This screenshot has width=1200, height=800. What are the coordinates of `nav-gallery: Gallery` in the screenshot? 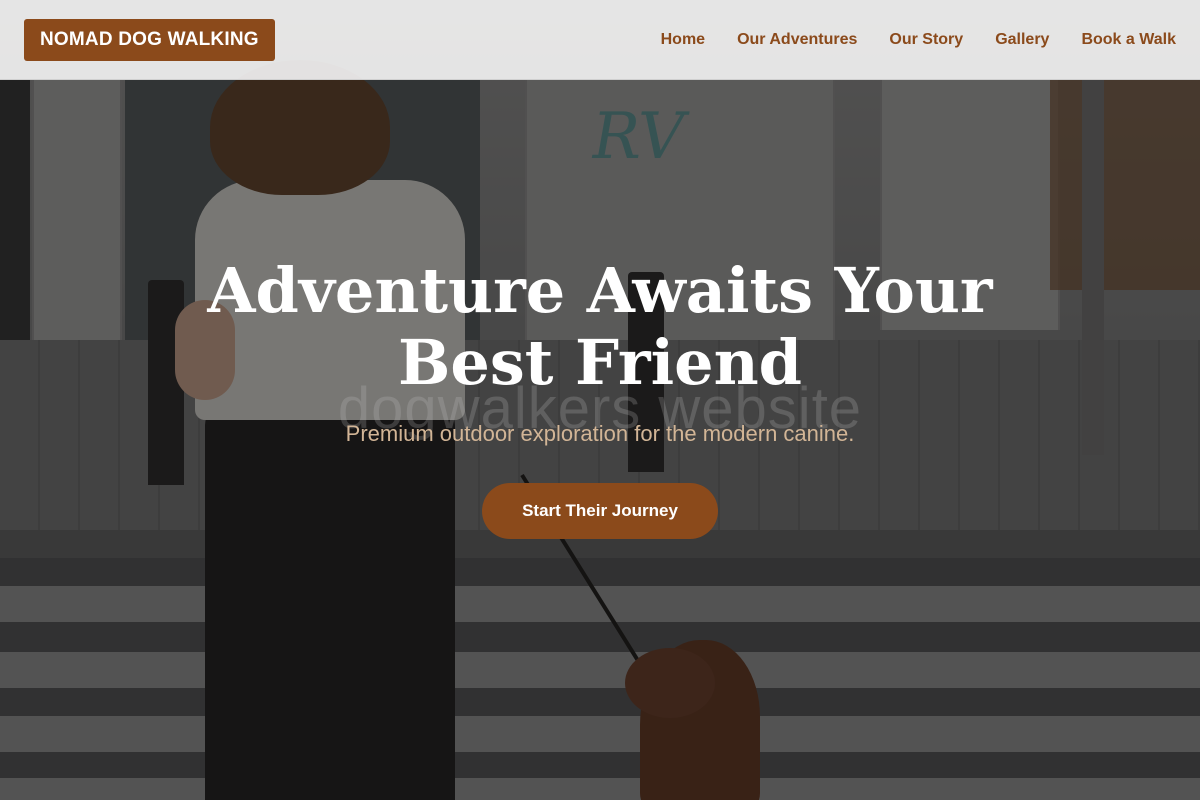 It's located at (1022, 40).